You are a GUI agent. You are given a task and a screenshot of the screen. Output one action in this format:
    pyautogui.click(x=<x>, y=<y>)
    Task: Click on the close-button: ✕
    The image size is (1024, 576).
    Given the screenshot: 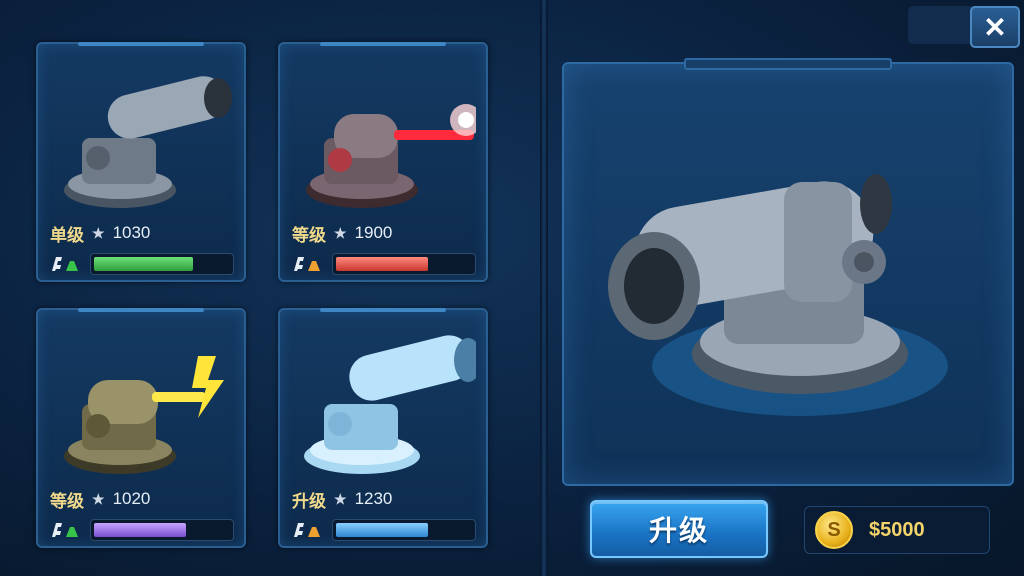 What is the action you would take?
    pyautogui.click(x=995, y=27)
    